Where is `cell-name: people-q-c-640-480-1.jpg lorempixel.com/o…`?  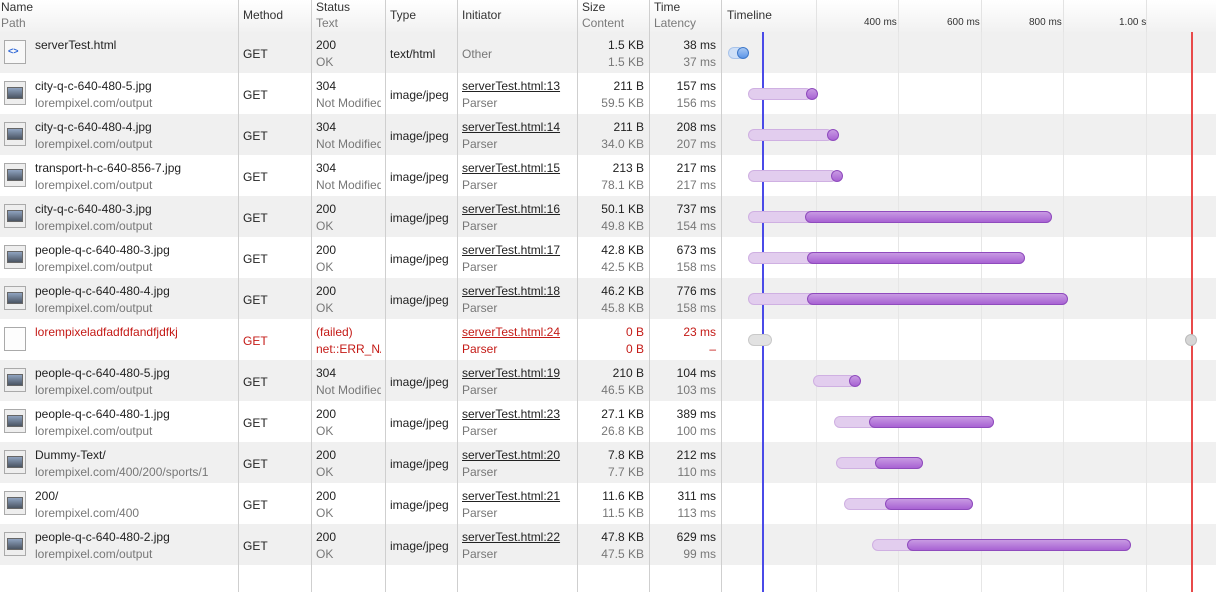 cell-name: people-q-c-640-480-1.jpg lorempixel.com/o… is located at coordinates (119, 421).